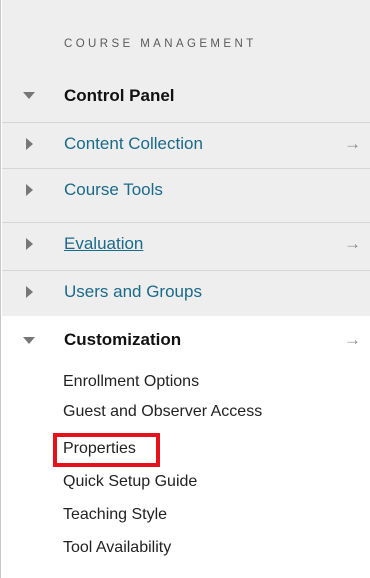 This screenshot has width=370, height=578. What do you see at coordinates (113, 190) in the screenshot?
I see `menu-item-label: Course Tools` at bounding box center [113, 190].